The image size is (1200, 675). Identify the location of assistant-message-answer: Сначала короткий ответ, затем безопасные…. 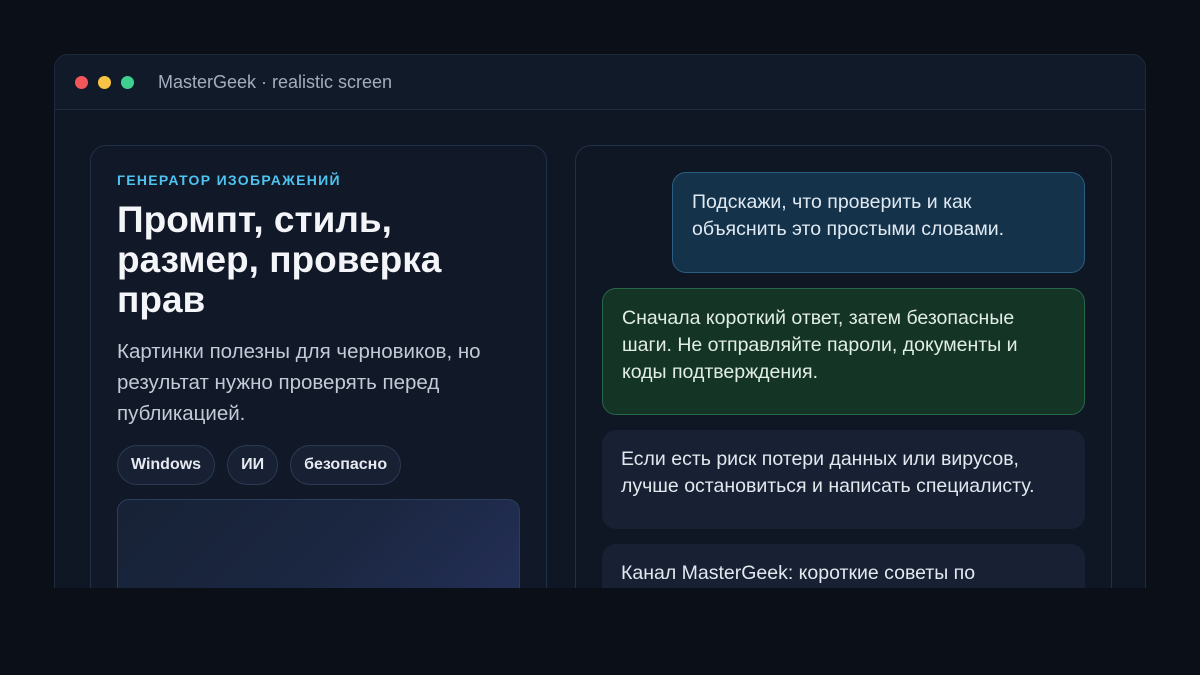
(843, 351).